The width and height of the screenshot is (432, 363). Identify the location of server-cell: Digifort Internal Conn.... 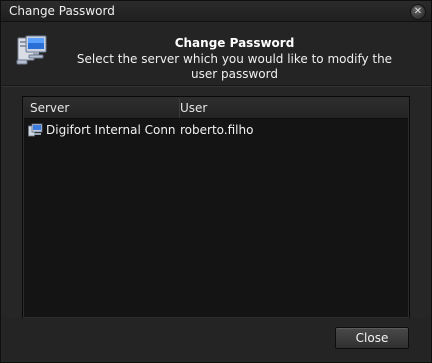
(111, 130).